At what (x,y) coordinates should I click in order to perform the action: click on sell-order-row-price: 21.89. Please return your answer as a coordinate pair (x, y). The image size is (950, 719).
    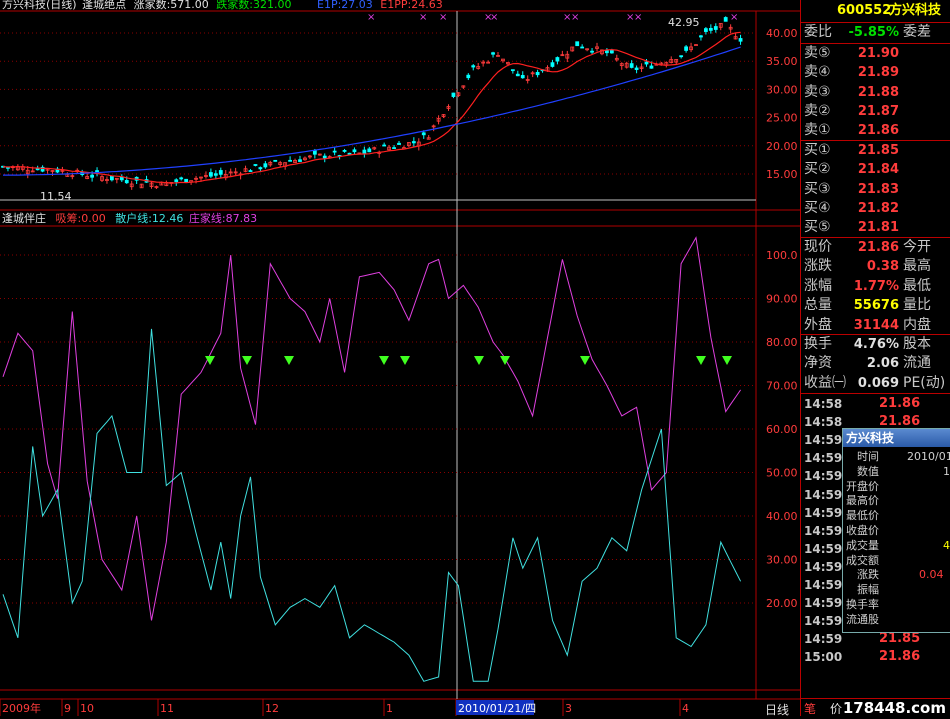
    Looking at the image, I should click on (878, 73).